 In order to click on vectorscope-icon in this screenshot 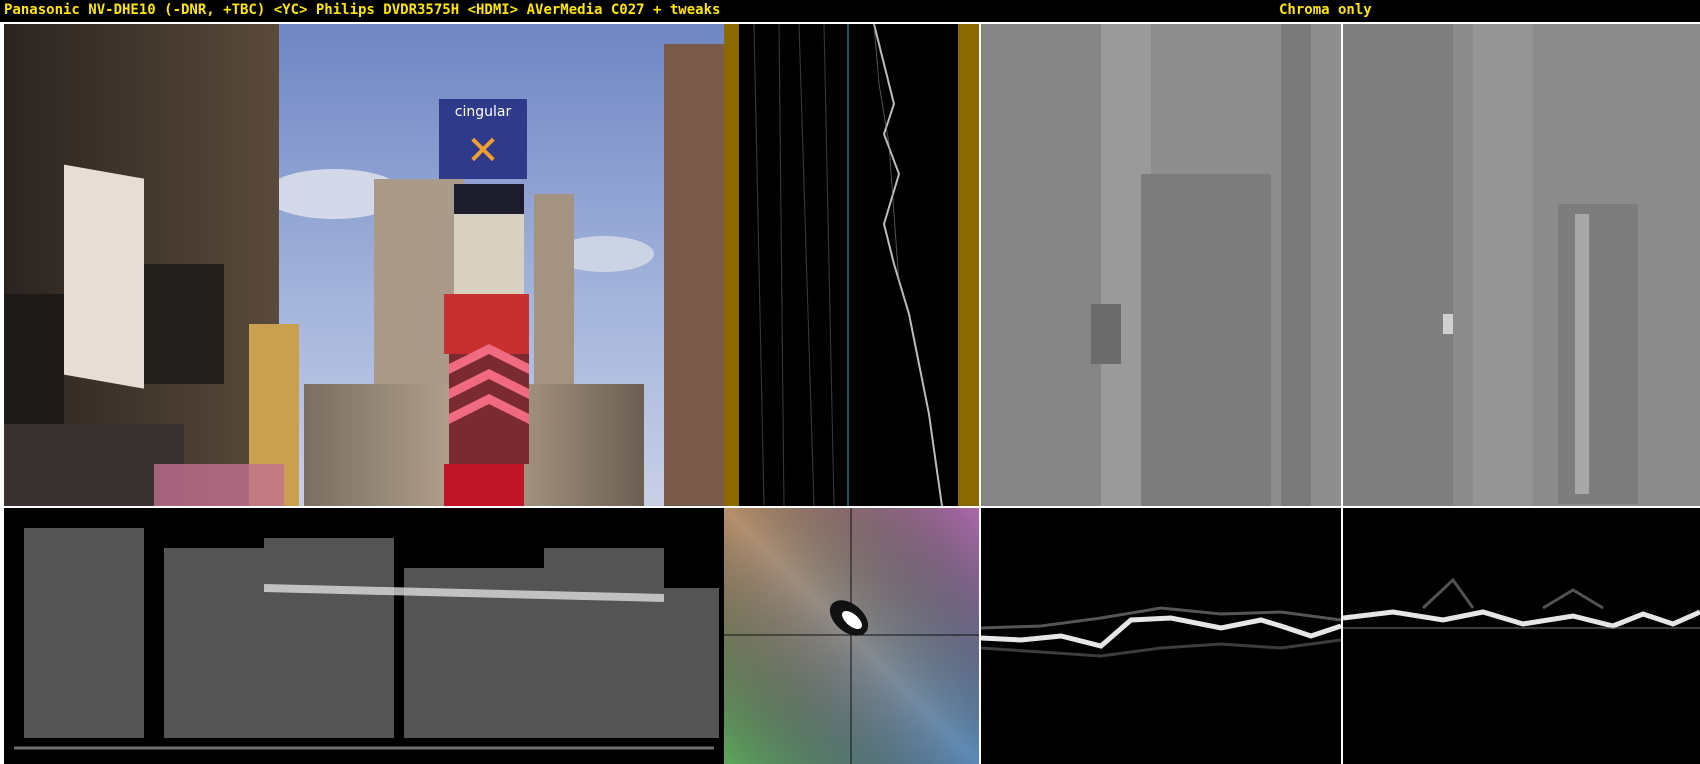, I will do `click(851, 636)`.